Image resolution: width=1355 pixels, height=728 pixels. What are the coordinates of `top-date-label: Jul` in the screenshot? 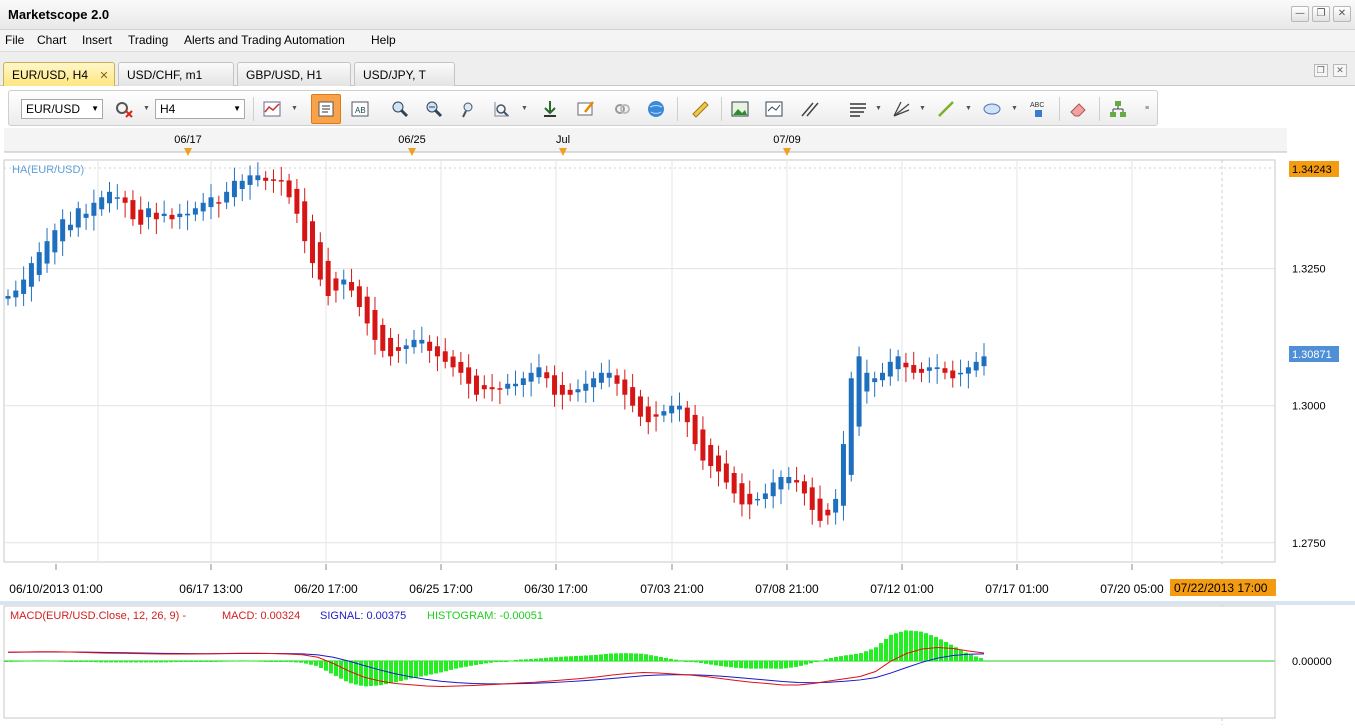 It's located at (563, 140).